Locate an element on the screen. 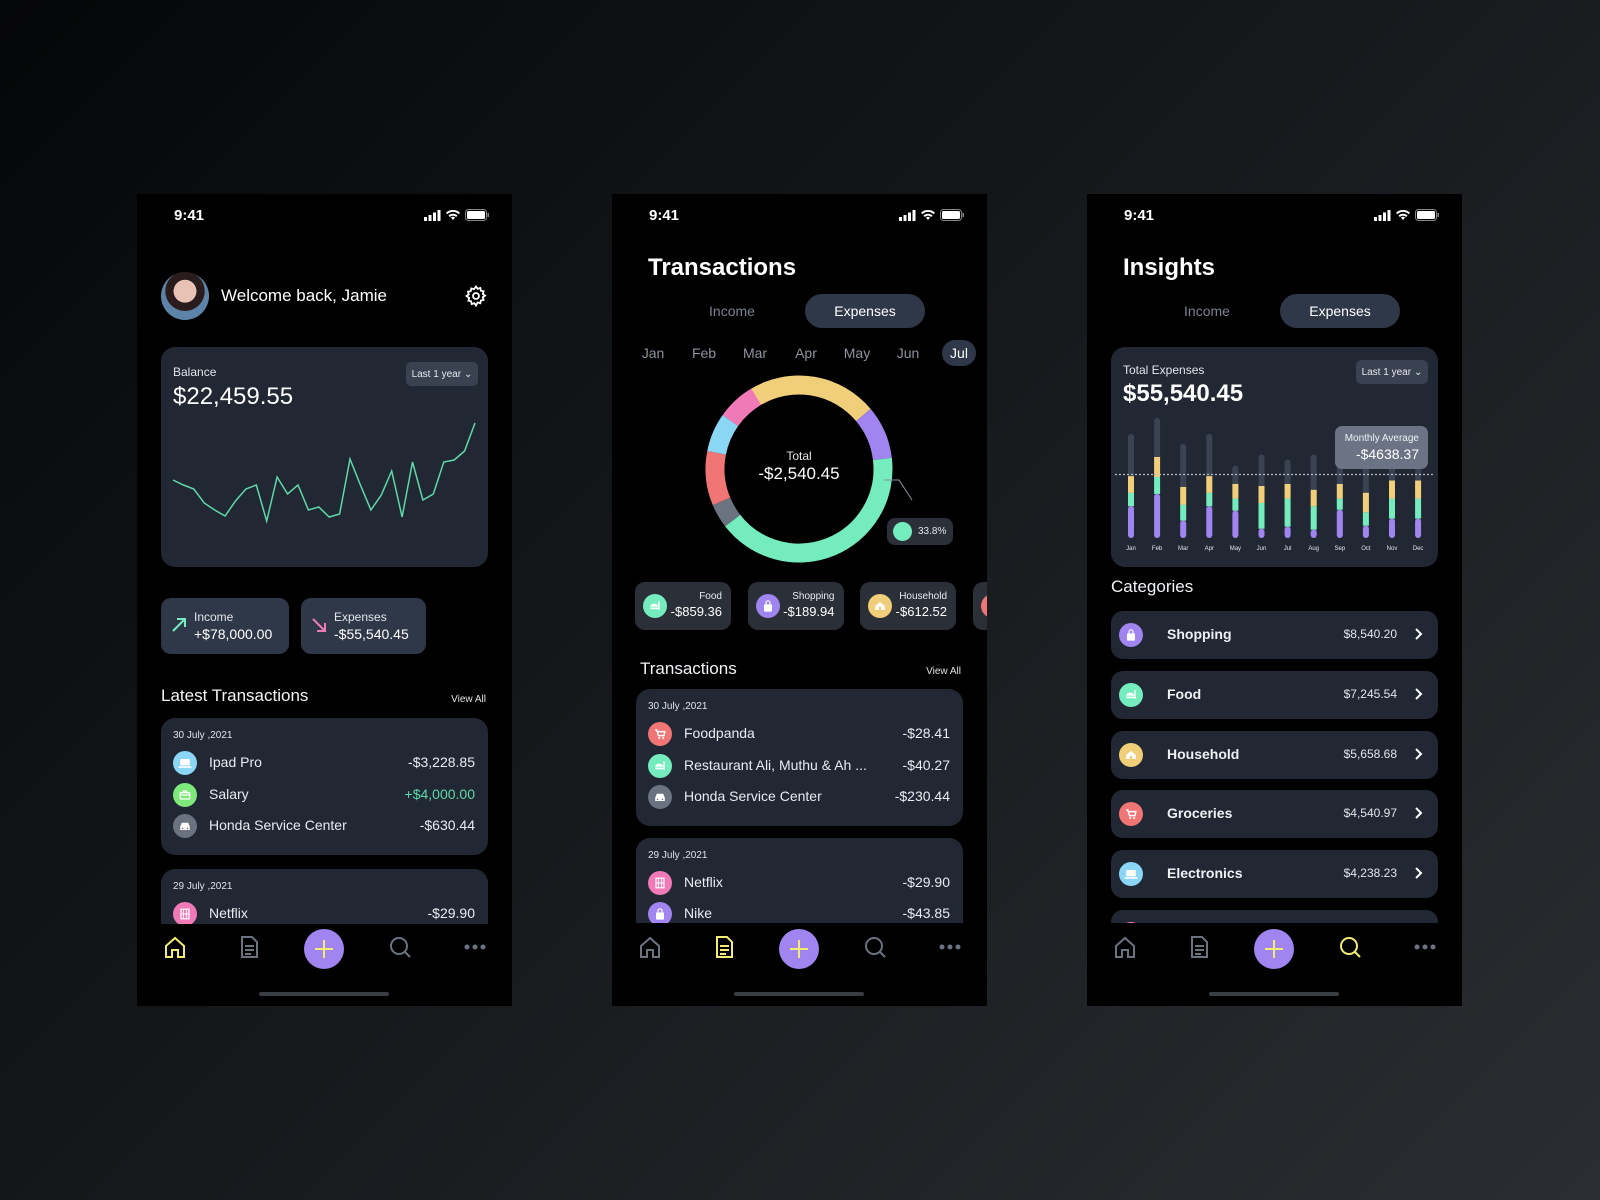 The image size is (1600, 1200). list-item: Honda Service Center -$630.44 is located at coordinates (324, 826).